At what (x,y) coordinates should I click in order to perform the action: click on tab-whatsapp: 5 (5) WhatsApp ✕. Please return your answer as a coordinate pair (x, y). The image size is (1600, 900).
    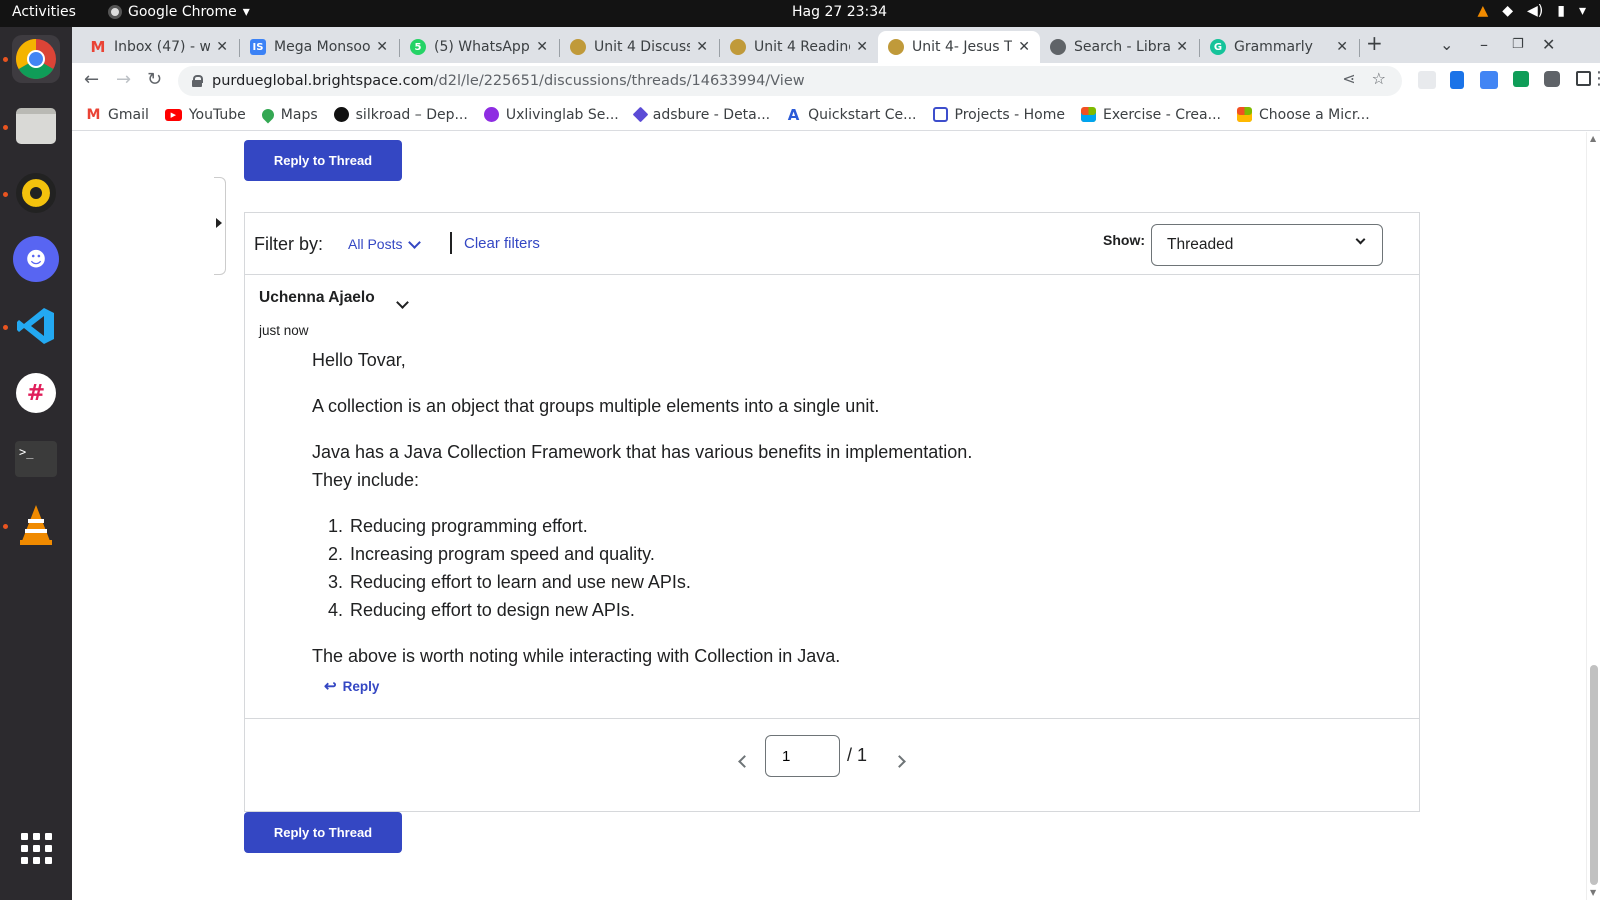
    Looking at the image, I should click on (479, 47).